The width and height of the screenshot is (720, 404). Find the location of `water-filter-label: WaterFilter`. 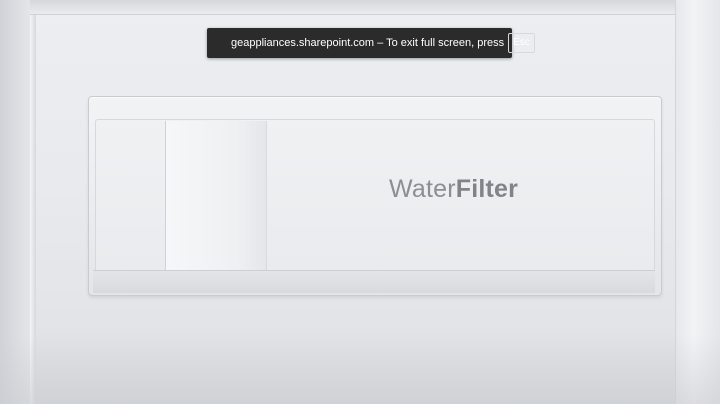

water-filter-label: WaterFilter is located at coordinates (453, 189).